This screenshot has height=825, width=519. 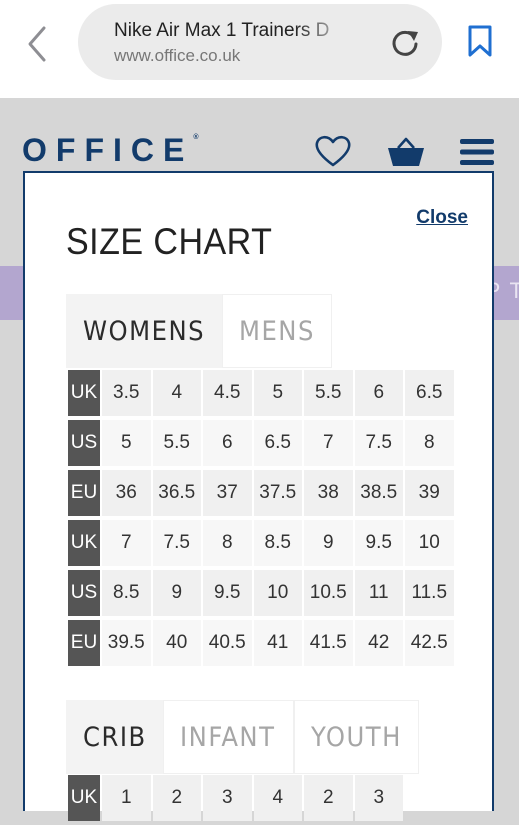 What do you see at coordinates (429, 493) in the screenshot?
I see `size-cell: 39` at bounding box center [429, 493].